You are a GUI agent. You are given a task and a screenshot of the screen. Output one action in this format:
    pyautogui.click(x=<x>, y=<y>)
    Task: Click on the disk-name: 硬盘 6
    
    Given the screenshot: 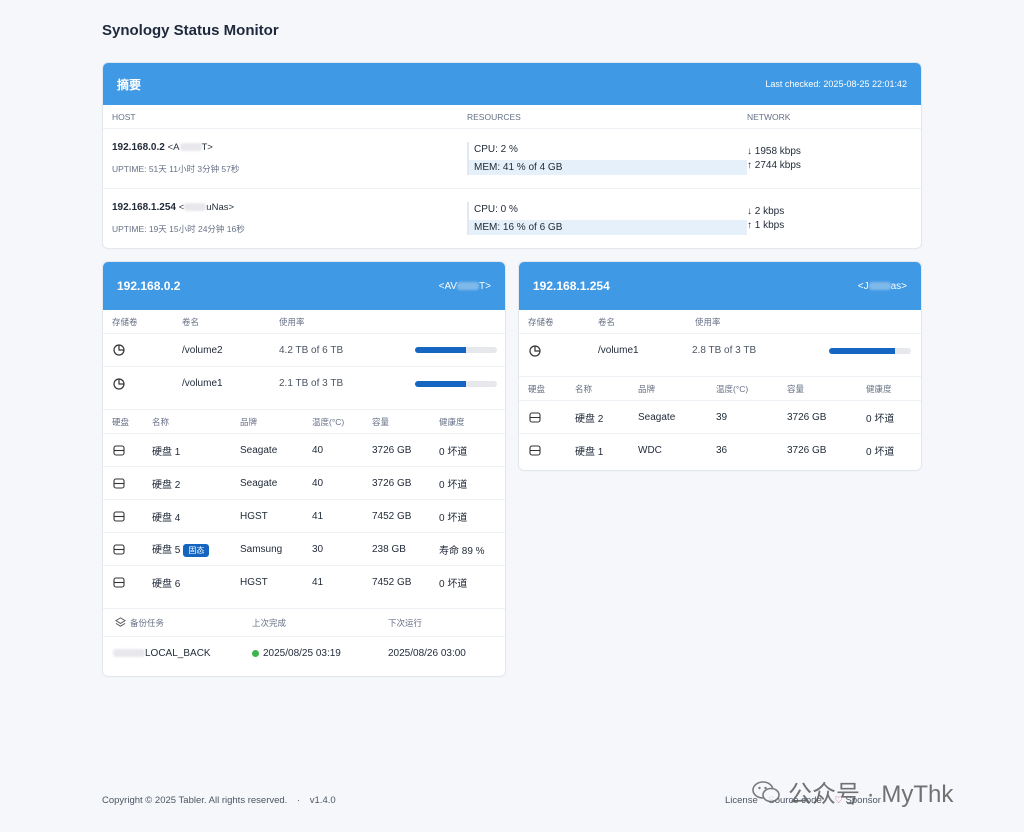 What is the action you would take?
    pyautogui.click(x=166, y=584)
    